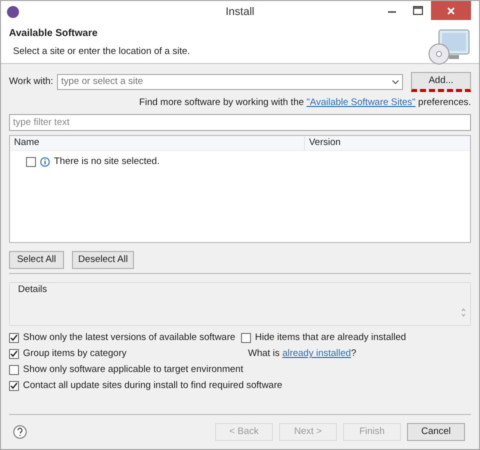  What do you see at coordinates (36, 260) in the screenshot?
I see `selection-button: Select All` at bounding box center [36, 260].